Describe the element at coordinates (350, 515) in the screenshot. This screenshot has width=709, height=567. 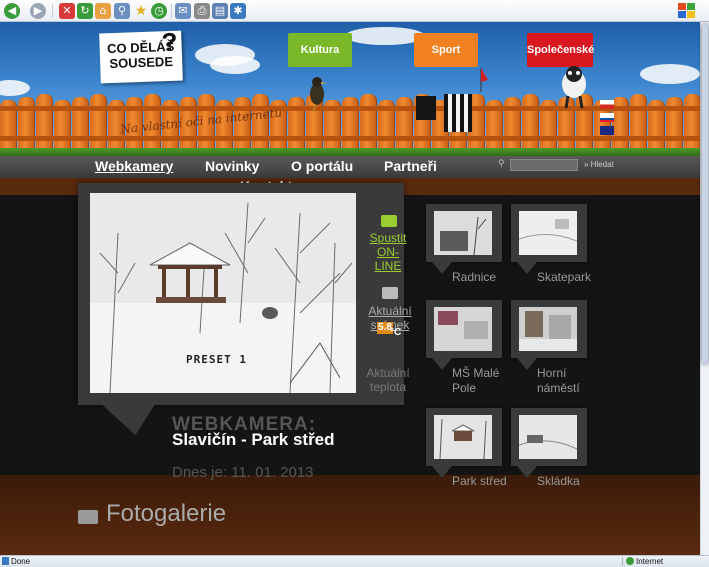
I see `content-bottom-band` at that location.